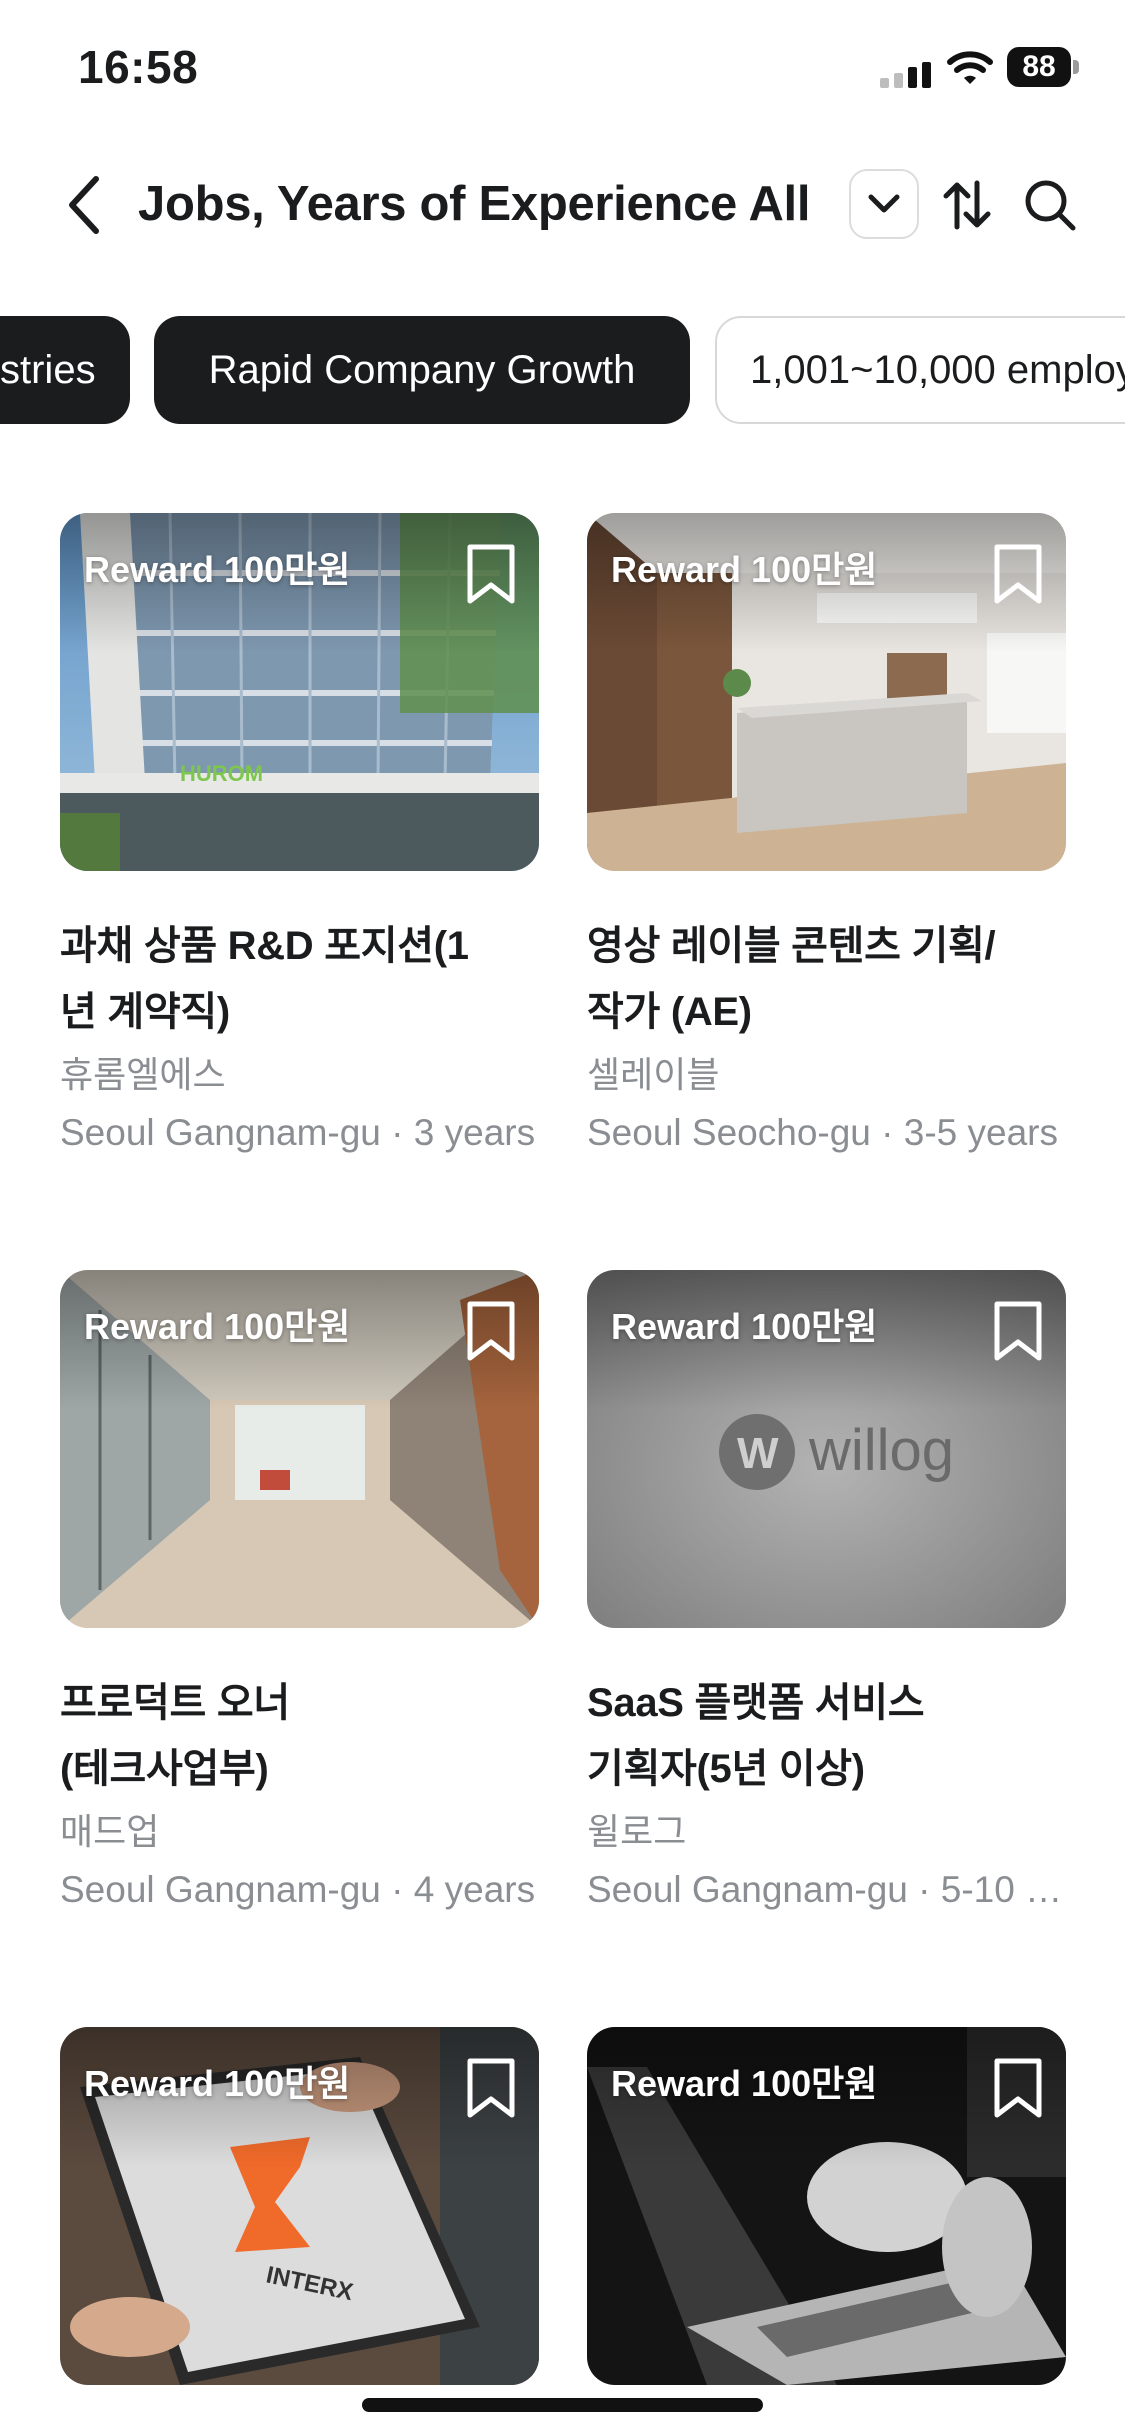  What do you see at coordinates (264, 979) in the screenshot?
I see `job-title: 과채 상품 R&D 포지션(1 년 계약직)` at bounding box center [264, 979].